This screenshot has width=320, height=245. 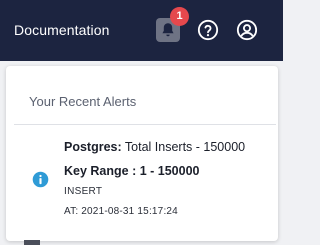 What do you see at coordinates (247, 30) in the screenshot?
I see `user-circle-icon` at bounding box center [247, 30].